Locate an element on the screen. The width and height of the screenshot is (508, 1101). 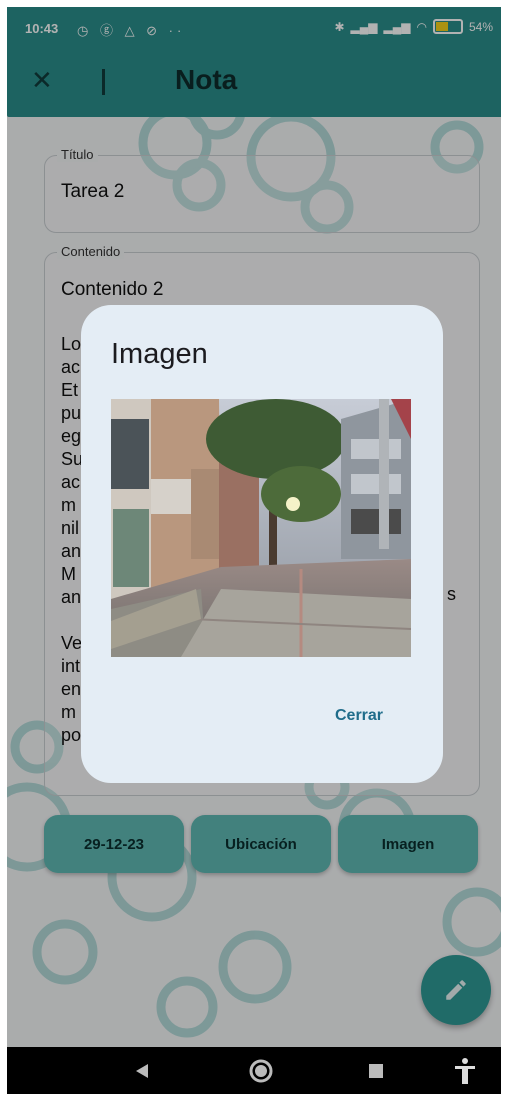
system-nav-bar is located at coordinates (254, 1070).